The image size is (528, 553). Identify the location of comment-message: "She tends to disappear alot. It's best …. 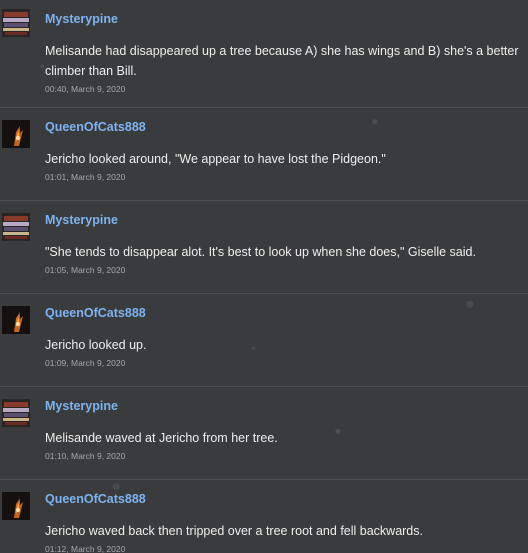
(260, 252).